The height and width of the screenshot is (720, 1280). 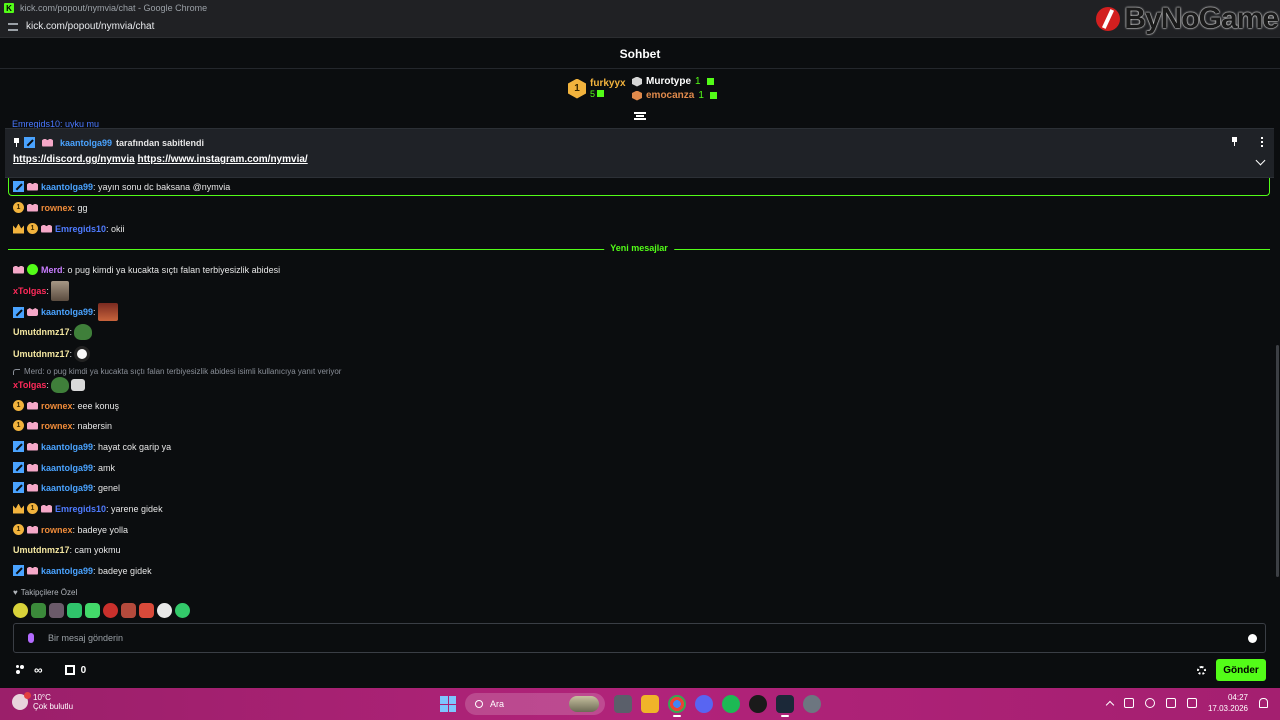 What do you see at coordinates (1128, 703) in the screenshot?
I see `network-icon` at bounding box center [1128, 703].